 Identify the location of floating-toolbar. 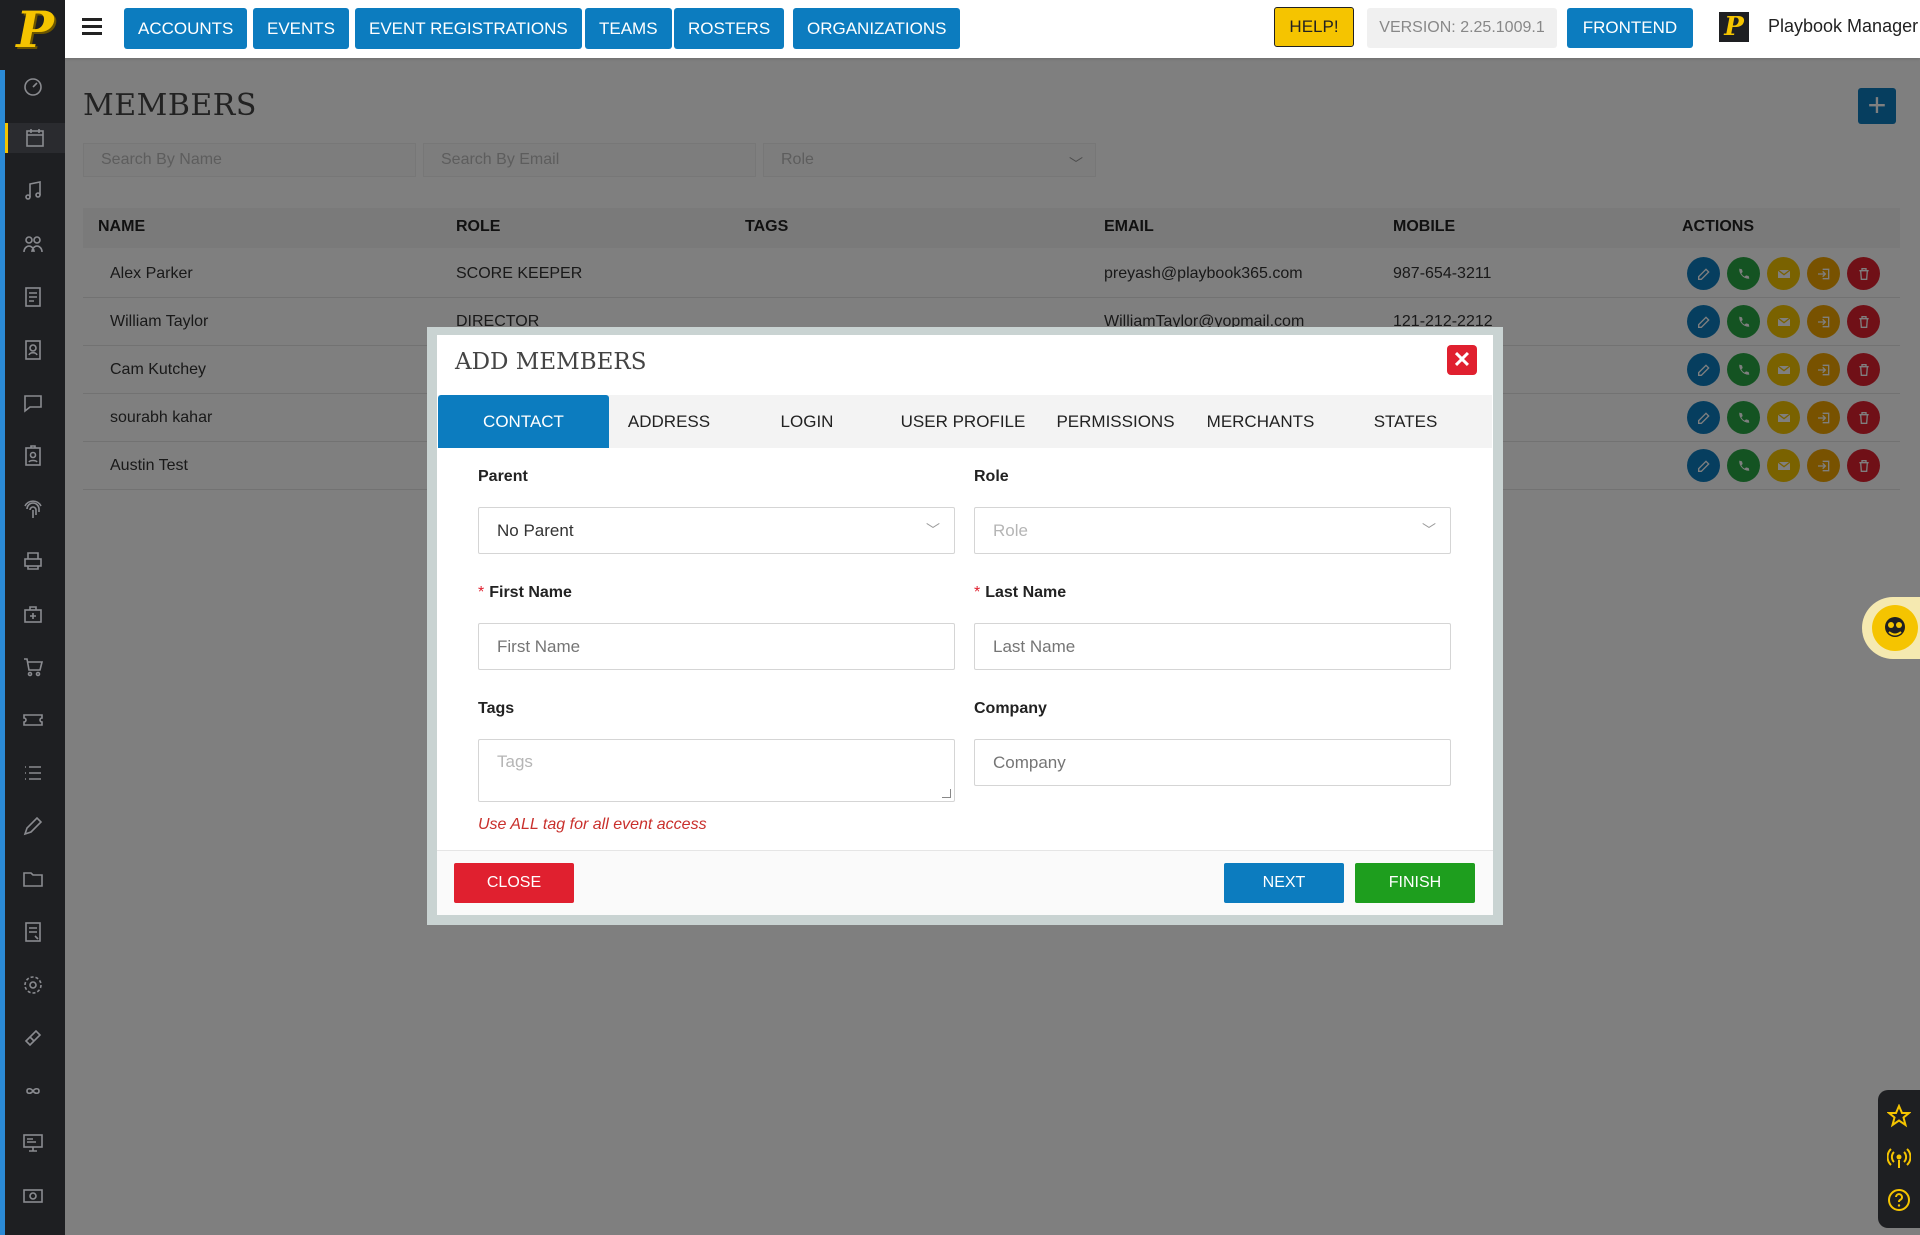
(1899, 1159).